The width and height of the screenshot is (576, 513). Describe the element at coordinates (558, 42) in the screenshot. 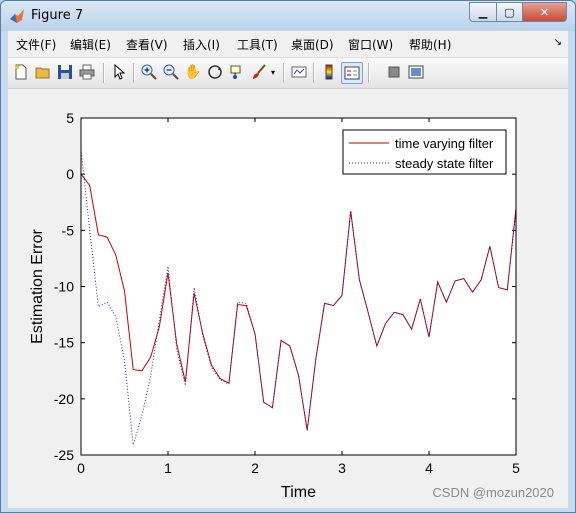

I see `menu-dock-arrow-icon: ↘` at that location.